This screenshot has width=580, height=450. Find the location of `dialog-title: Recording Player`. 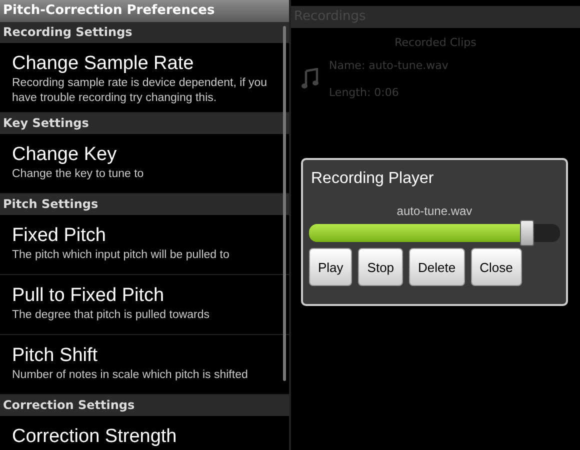

dialog-title: Recording Player is located at coordinates (373, 179).